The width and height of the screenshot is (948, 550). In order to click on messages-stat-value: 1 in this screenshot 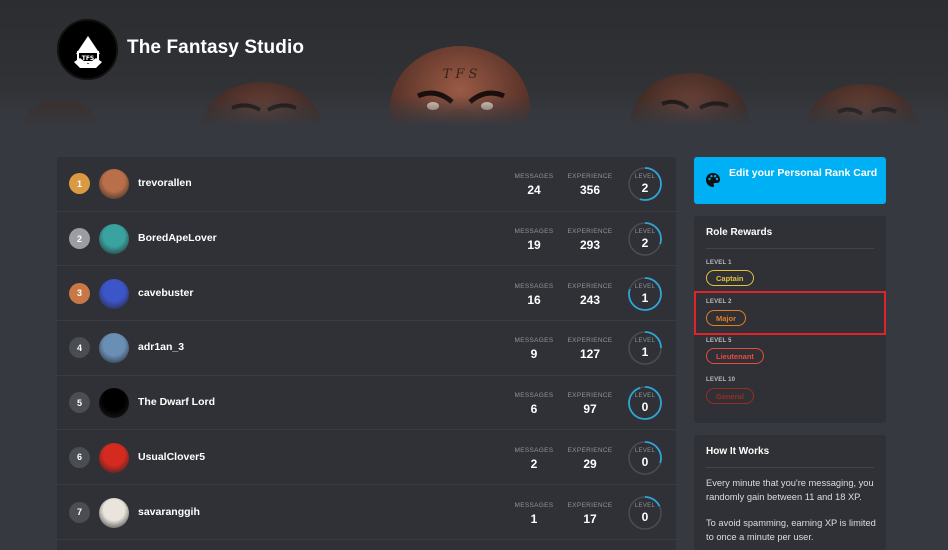, I will do `click(534, 518)`.